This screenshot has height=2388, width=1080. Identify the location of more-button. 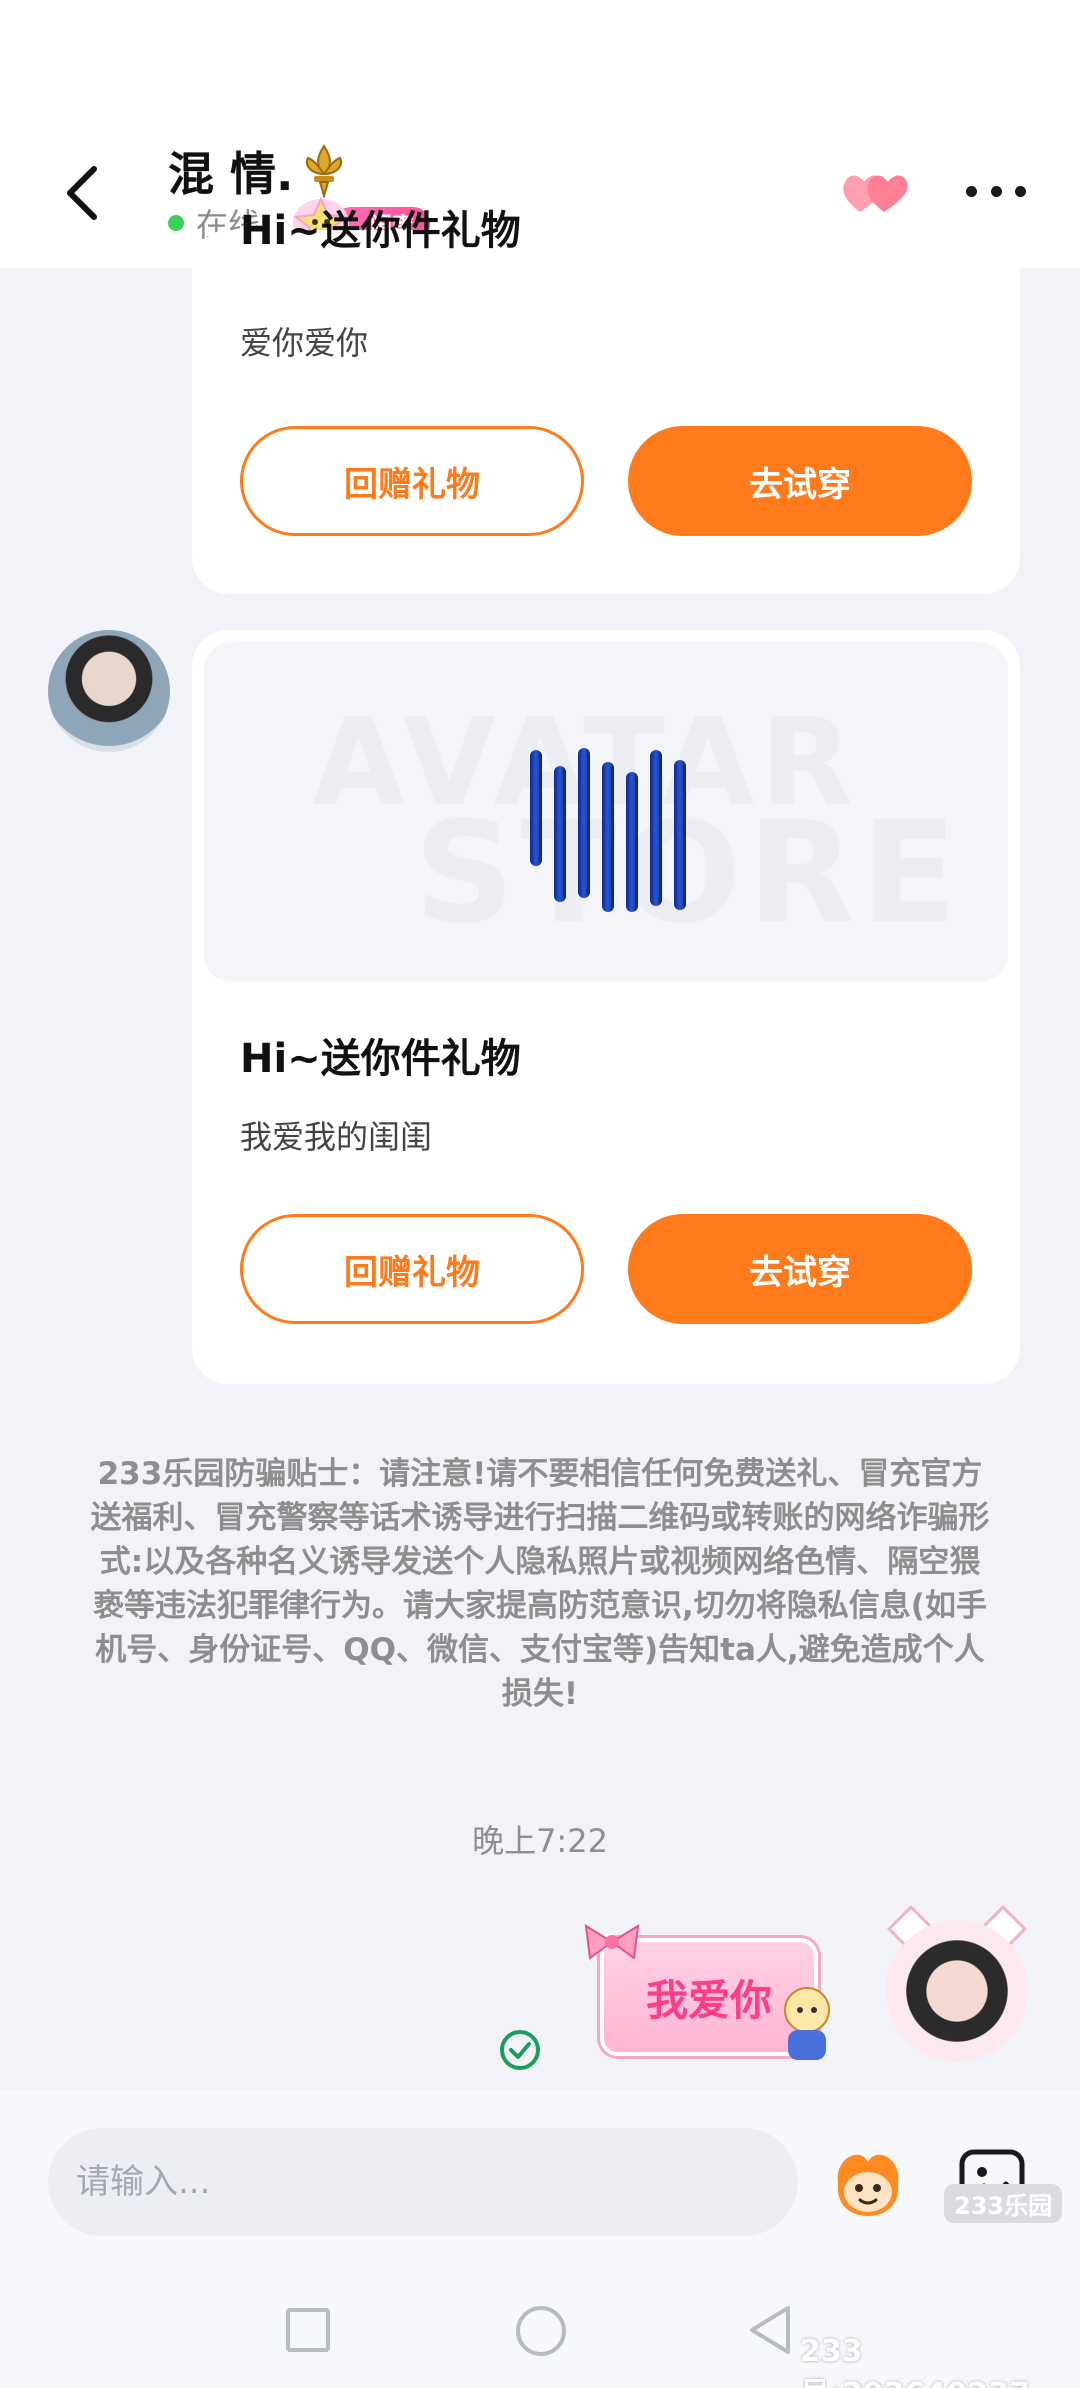
(996, 191).